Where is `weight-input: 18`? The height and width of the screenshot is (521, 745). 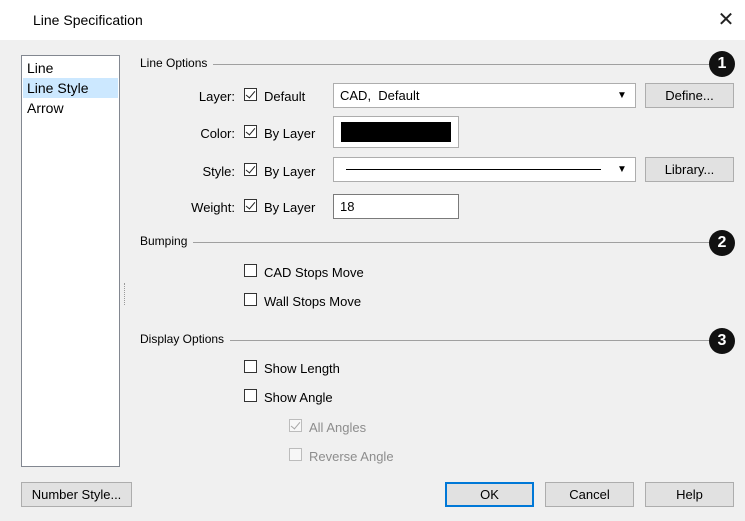
weight-input: 18 is located at coordinates (396, 206).